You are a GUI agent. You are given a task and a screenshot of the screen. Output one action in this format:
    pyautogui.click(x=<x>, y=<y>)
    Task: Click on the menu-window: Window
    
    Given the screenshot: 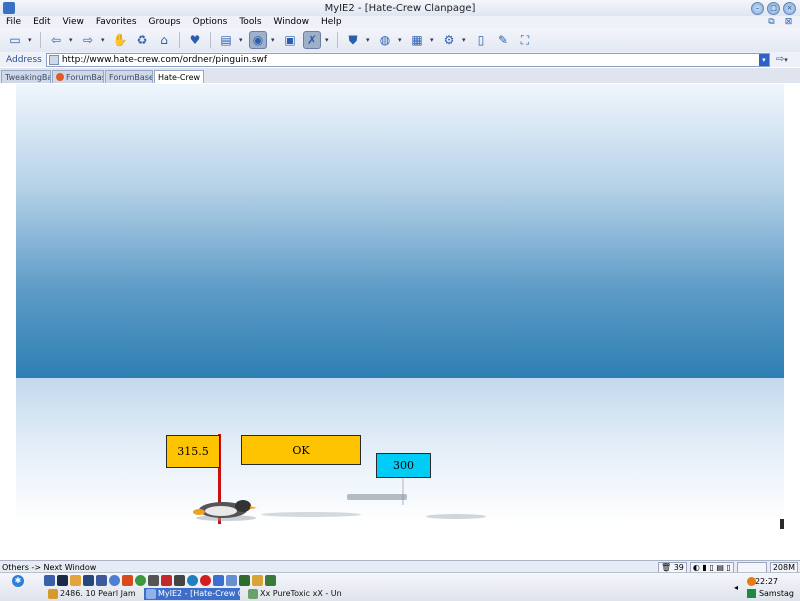 What is the action you would take?
    pyautogui.click(x=292, y=22)
    